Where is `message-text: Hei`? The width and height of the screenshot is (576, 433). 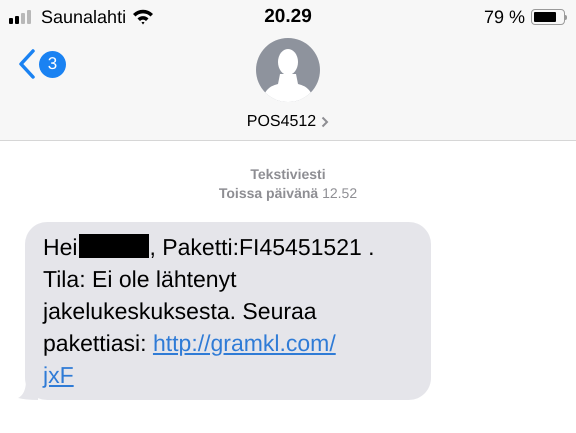
message-text: Hei is located at coordinates (60, 247).